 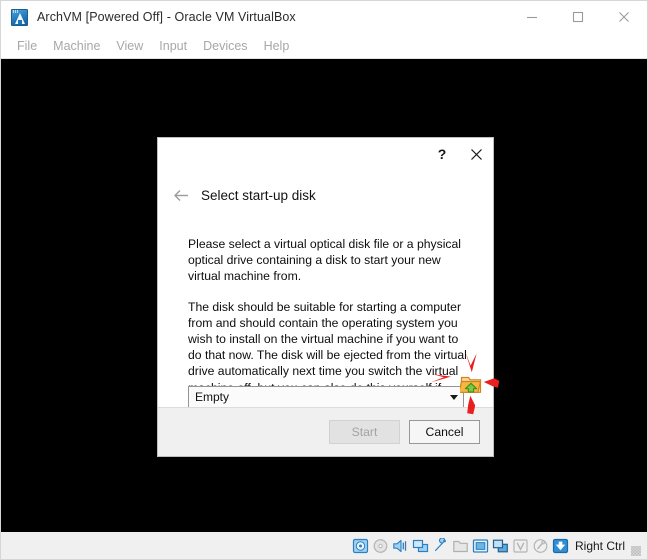 I want to click on dialog-header: Select start-up disk, so click(x=325, y=195).